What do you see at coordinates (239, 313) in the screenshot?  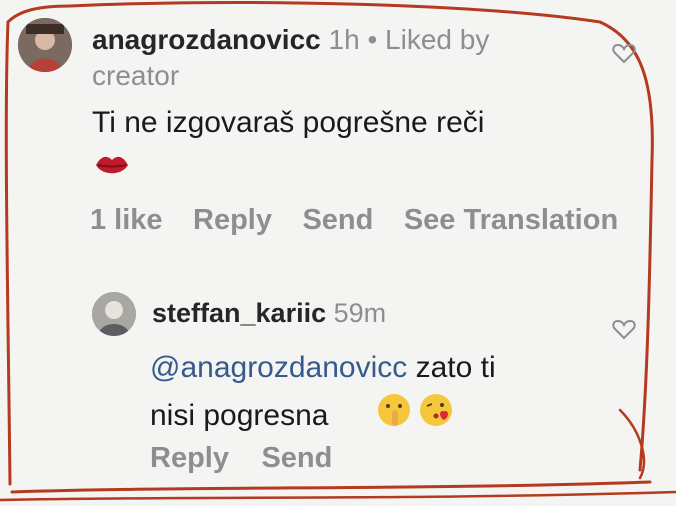 I see `username: steffan_kariic` at bounding box center [239, 313].